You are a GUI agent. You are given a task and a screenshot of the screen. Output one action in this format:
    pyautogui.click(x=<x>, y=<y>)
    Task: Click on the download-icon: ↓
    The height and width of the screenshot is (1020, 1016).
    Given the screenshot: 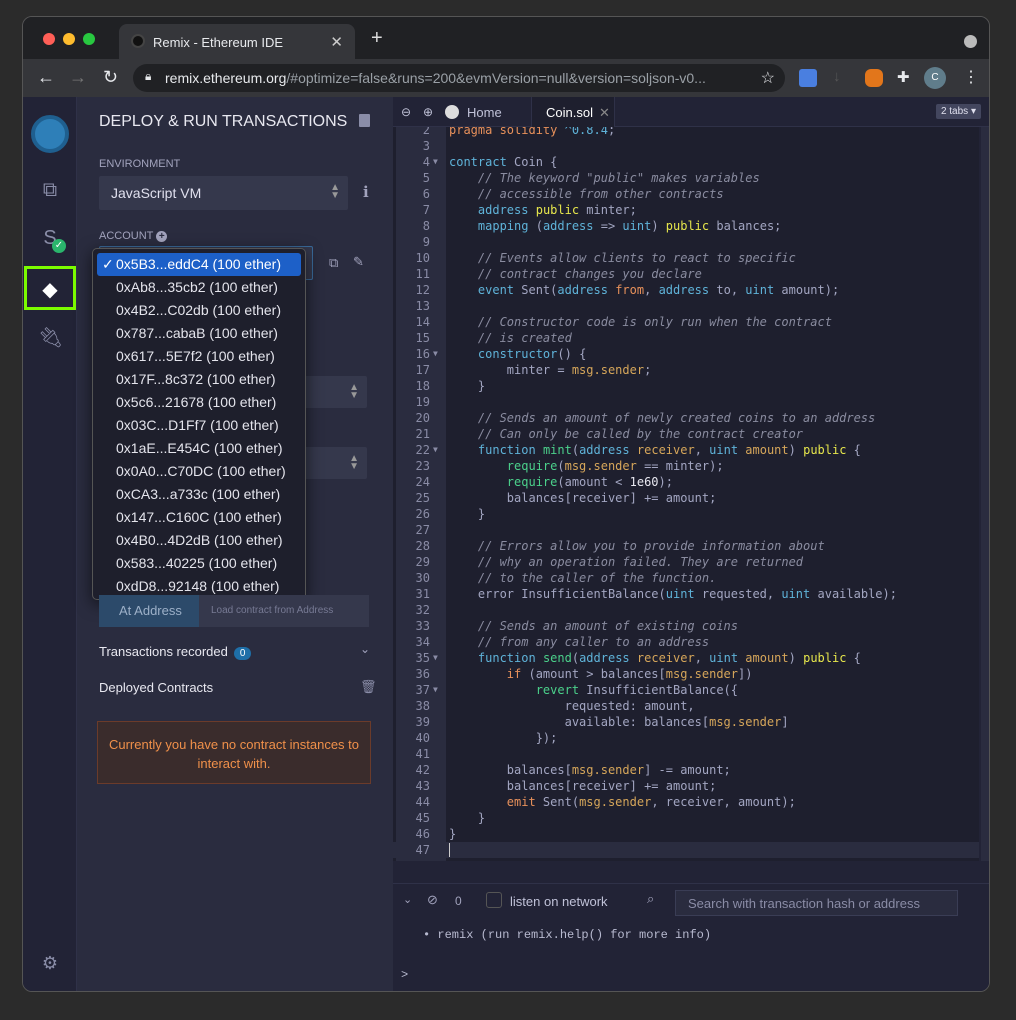 What is the action you would take?
    pyautogui.click(x=837, y=76)
    